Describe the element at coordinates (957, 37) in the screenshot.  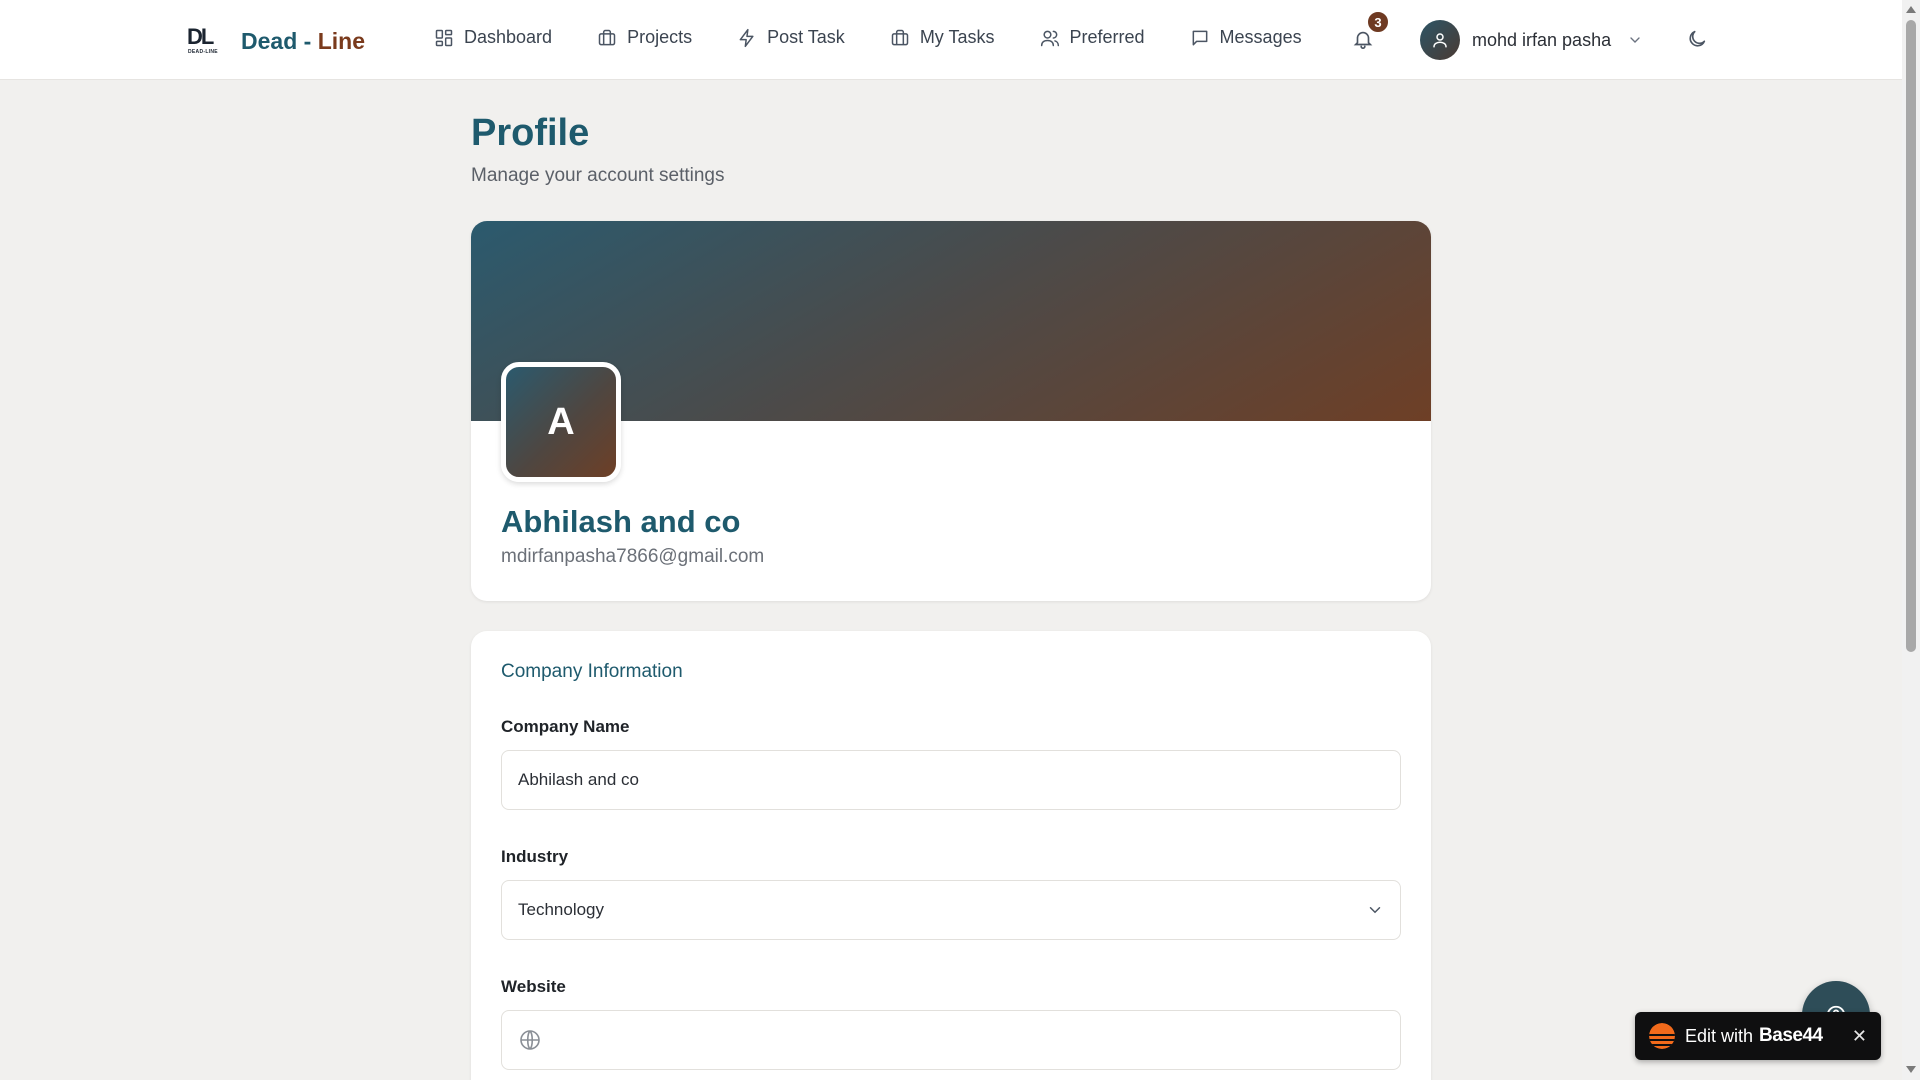
I see `nav-item-label: My Tasks` at that location.